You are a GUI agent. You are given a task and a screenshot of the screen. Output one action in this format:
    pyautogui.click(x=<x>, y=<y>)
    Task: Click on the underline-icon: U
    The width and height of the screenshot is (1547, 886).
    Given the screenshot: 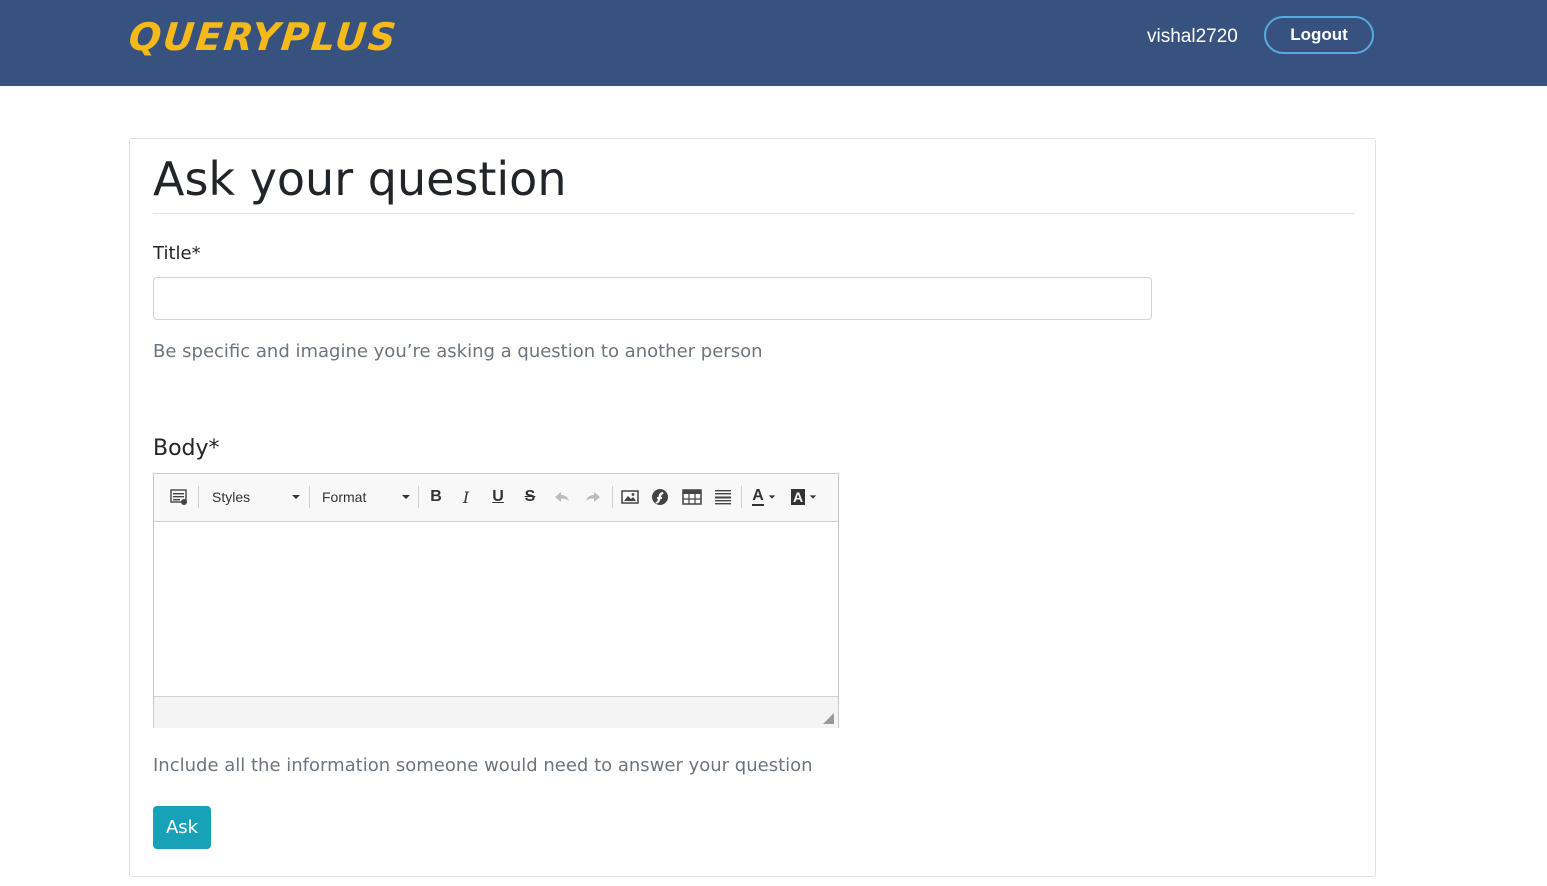 What is the action you would take?
    pyautogui.click(x=498, y=497)
    